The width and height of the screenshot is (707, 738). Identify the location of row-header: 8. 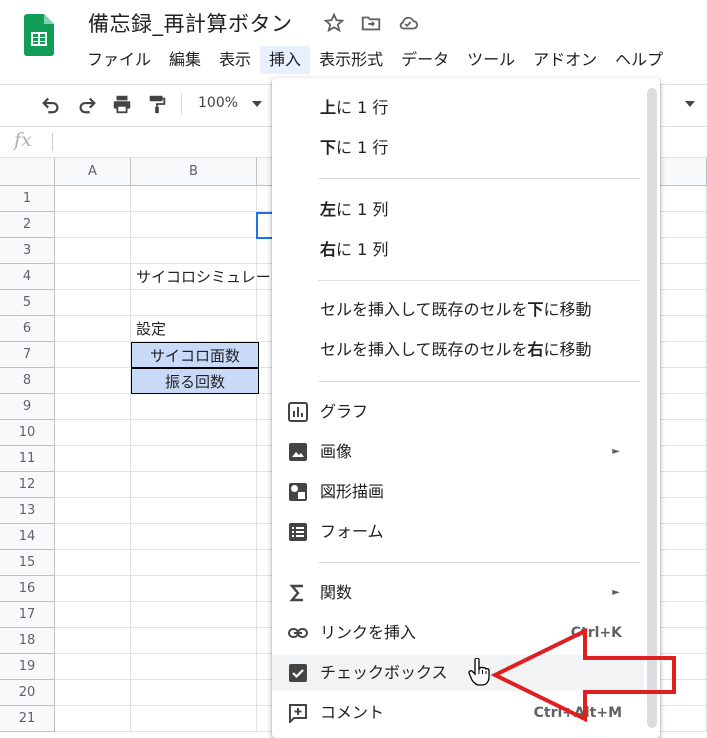
(27, 381).